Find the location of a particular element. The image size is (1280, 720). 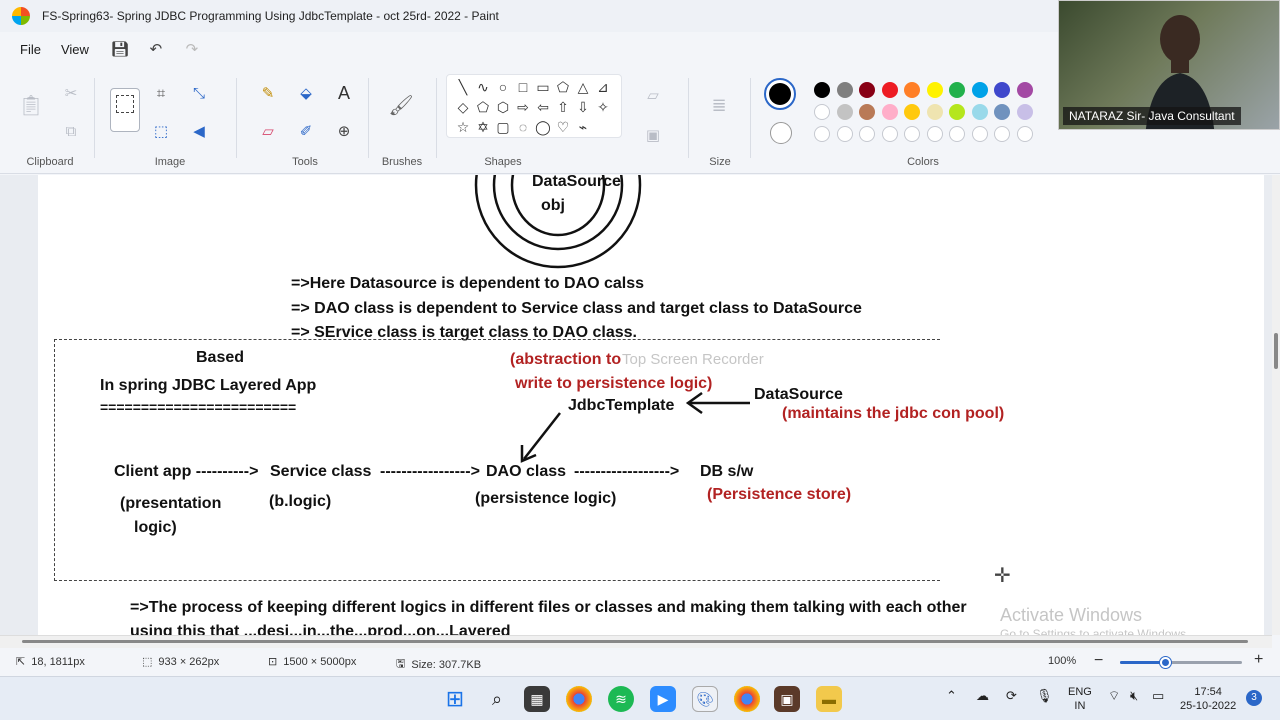

notification-badge: 3 is located at coordinates (1254, 698).